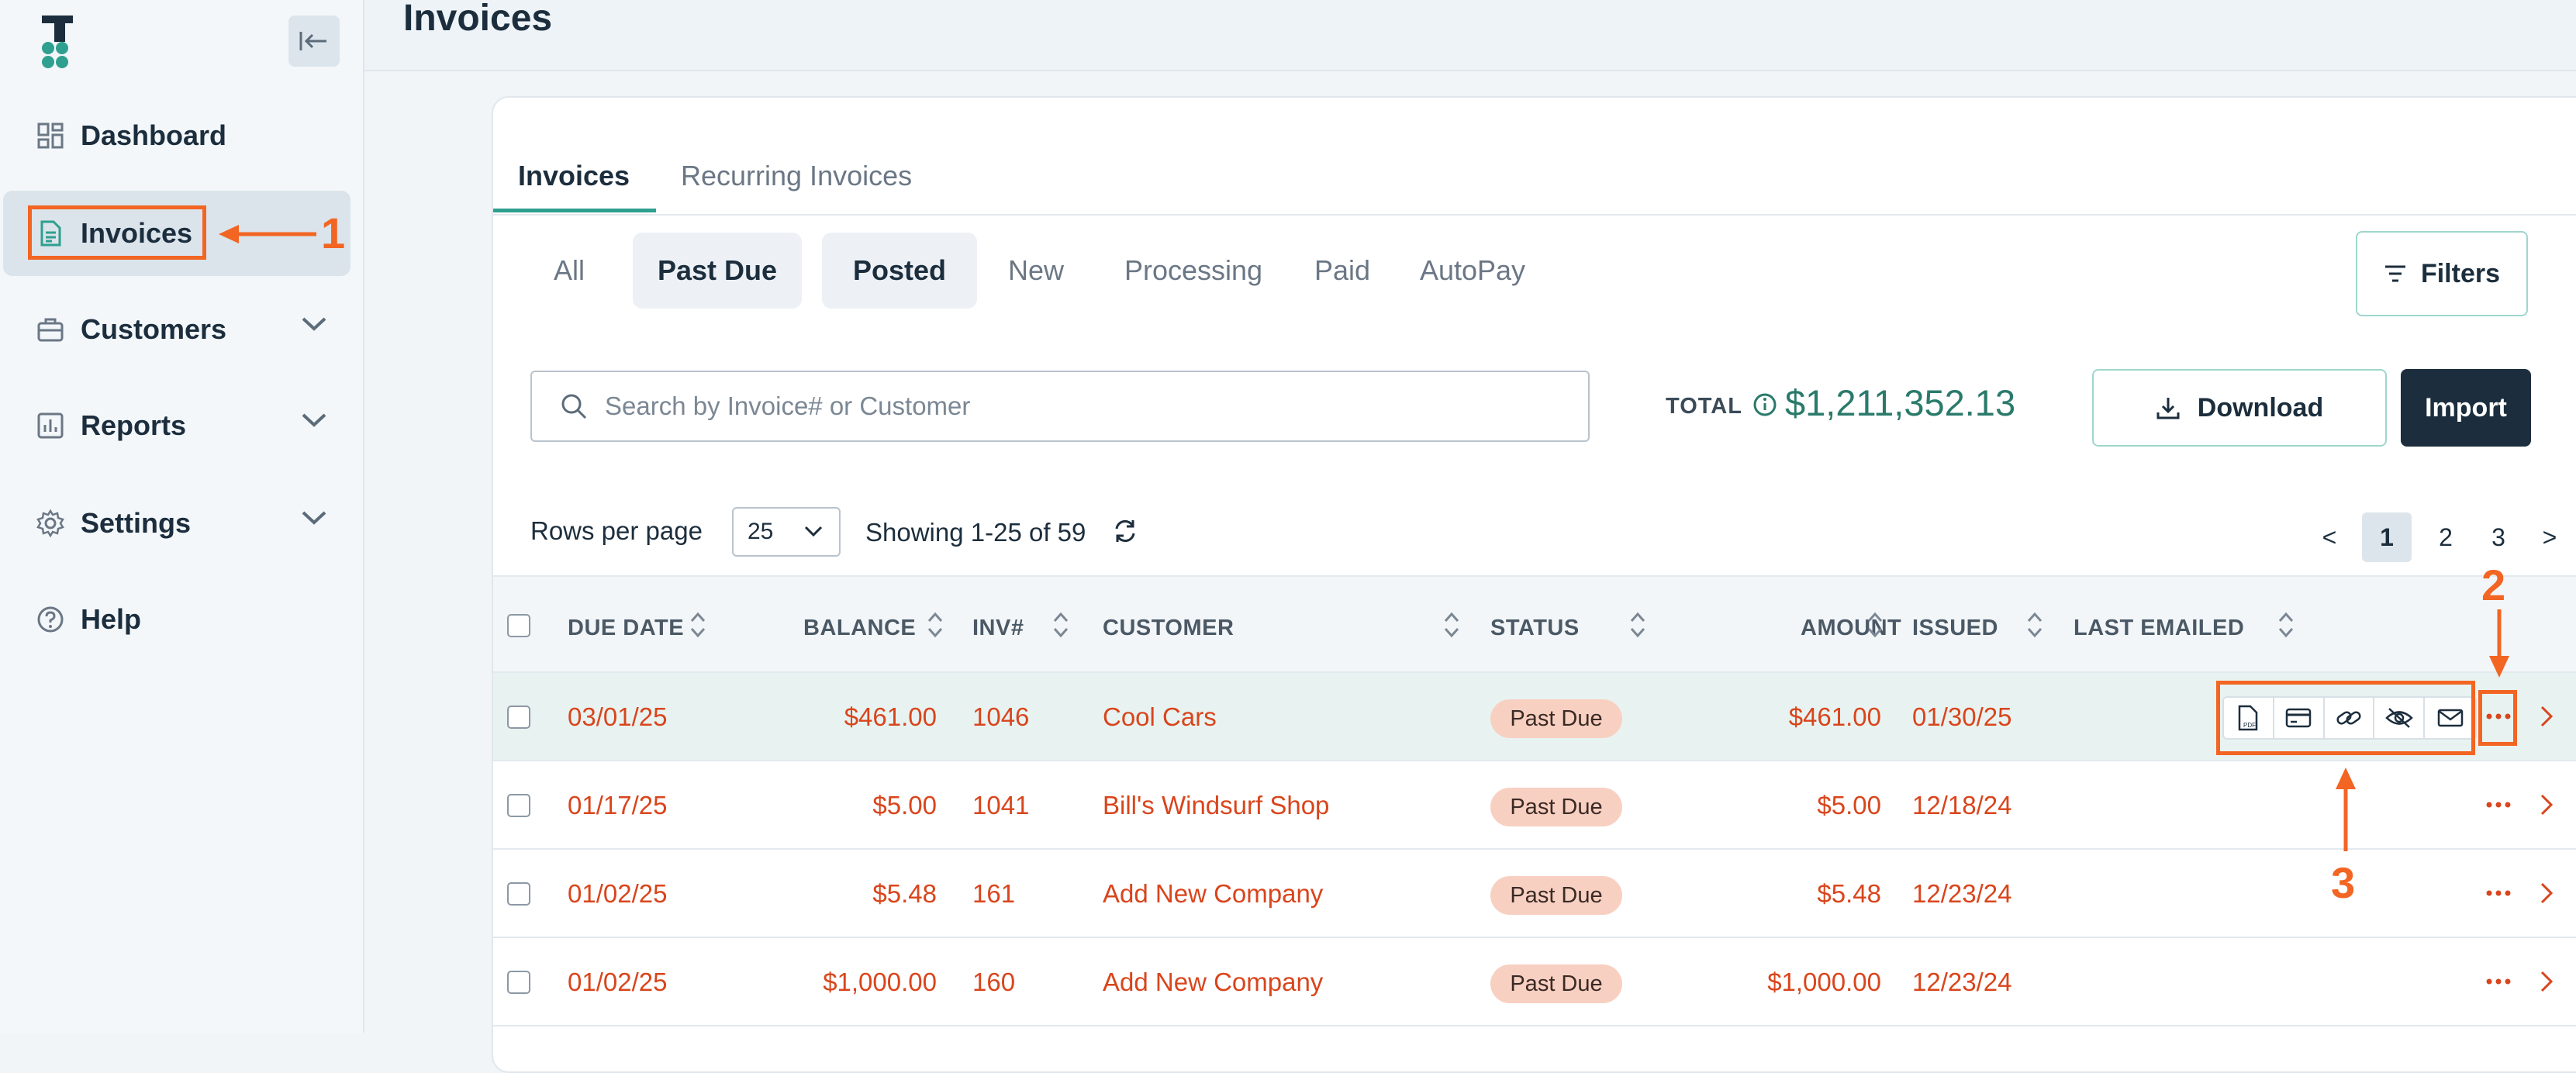 This screenshot has width=2576, height=1073. What do you see at coordinates (51, 523) in the screenshot?
I see `gear-icon` at bounding box center [51, 523].